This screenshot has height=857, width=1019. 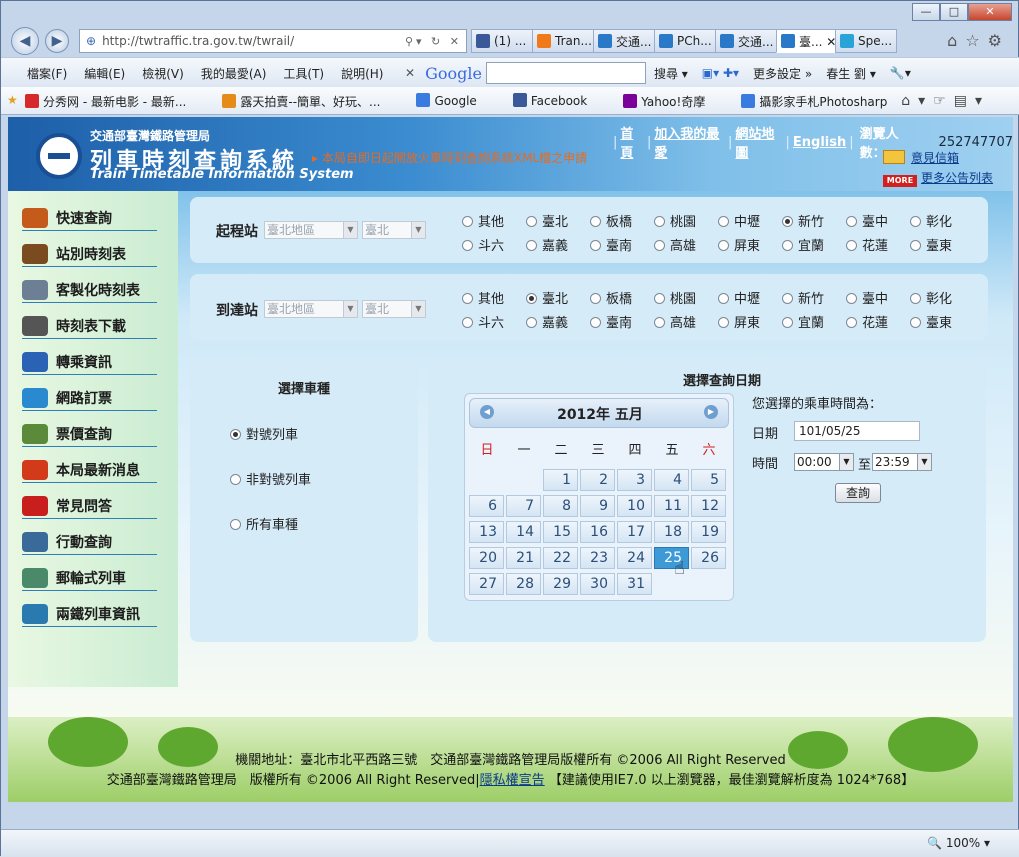 I want to click on menu-item: 檢視(V), so click(x=163, y=73).